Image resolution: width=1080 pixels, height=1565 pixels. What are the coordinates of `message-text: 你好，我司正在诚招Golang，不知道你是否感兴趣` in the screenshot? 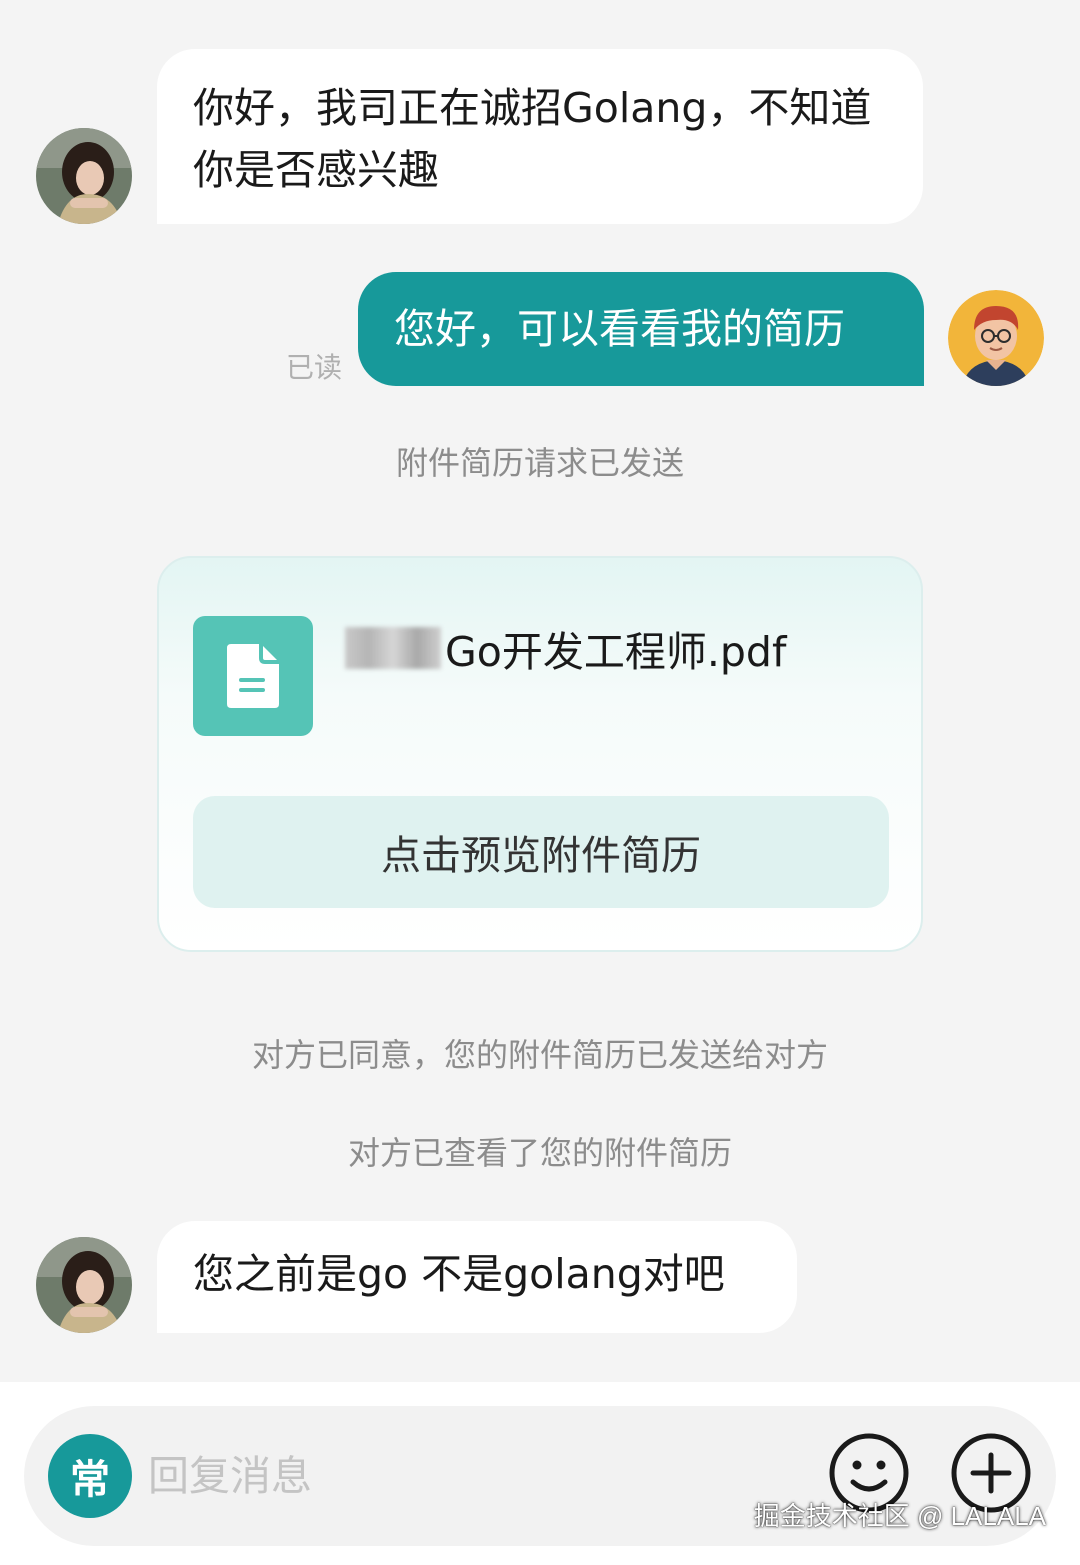 It's located at (532, 139).